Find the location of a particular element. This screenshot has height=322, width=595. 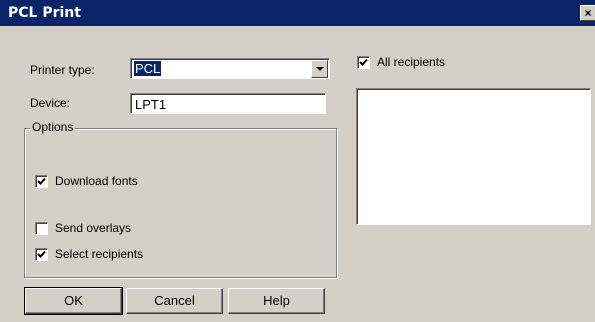

device-label: Device: is located at coordinates (50, 103).